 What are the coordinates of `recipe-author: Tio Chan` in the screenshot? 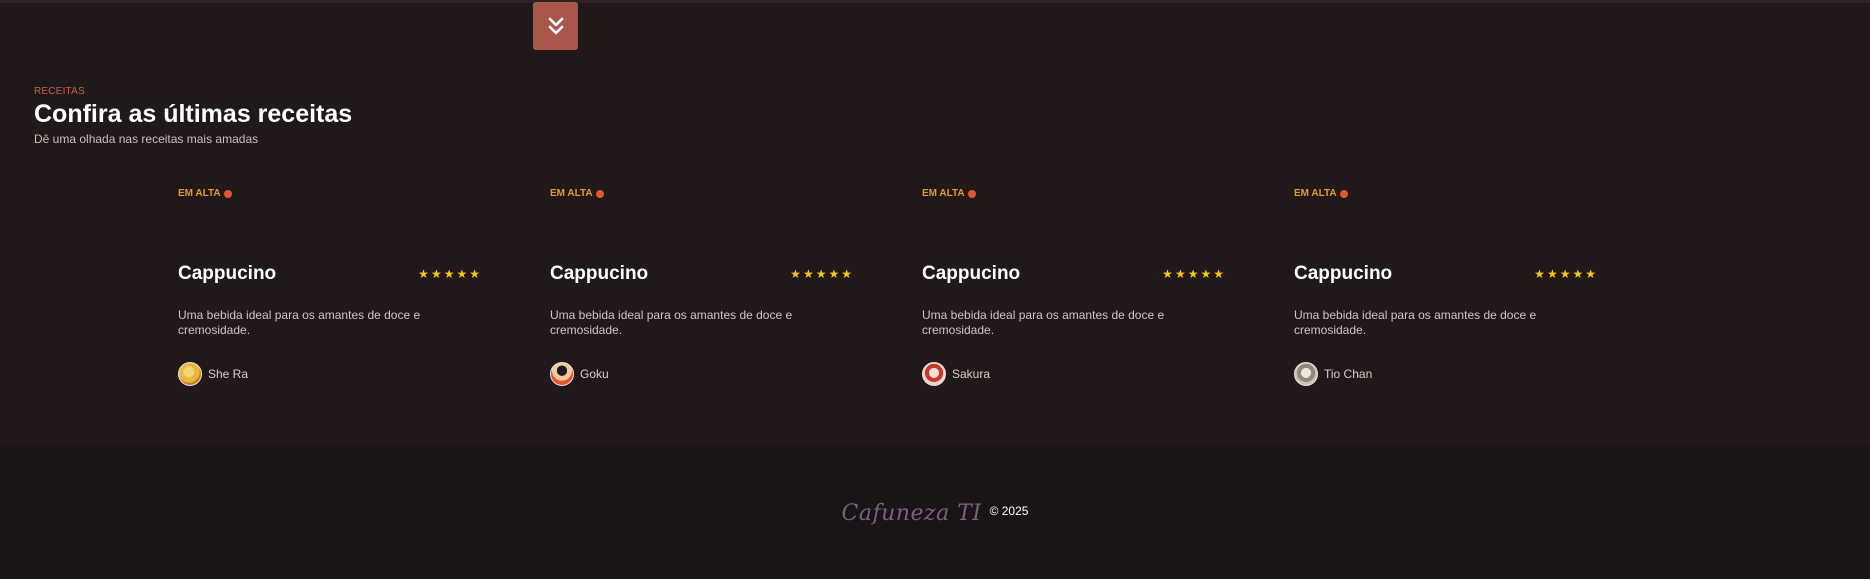 It's located at (1333, 374).